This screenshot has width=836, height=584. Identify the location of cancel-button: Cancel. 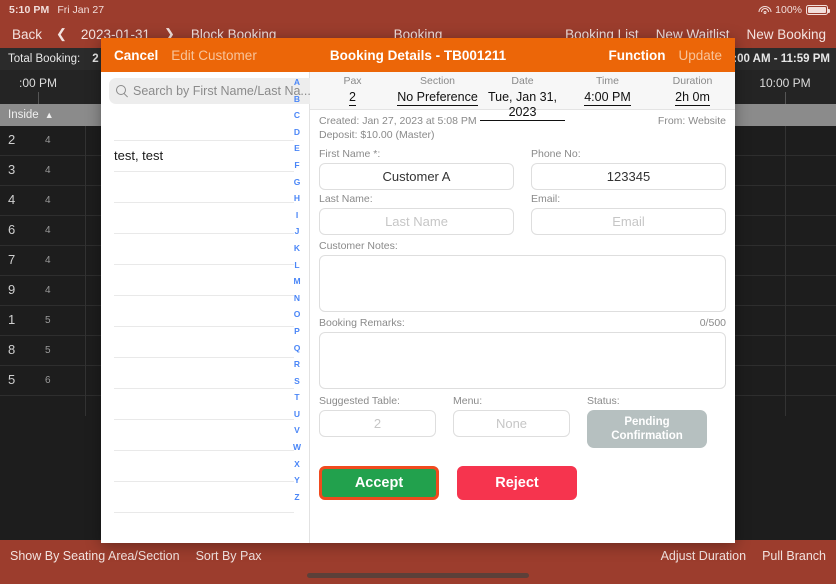
(136, 55).